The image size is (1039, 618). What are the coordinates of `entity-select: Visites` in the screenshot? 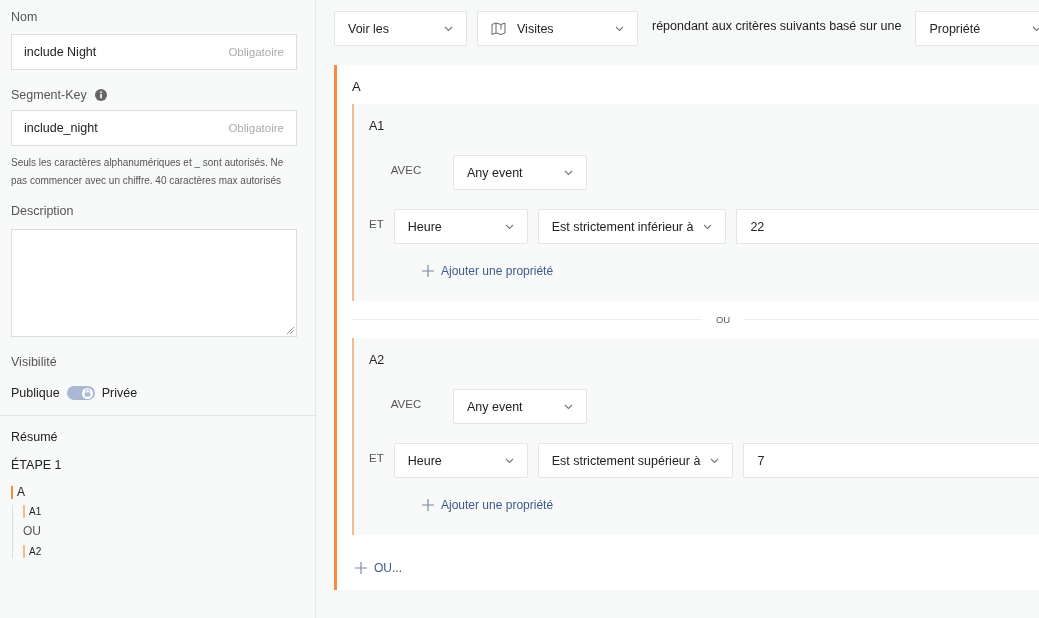 It's located at (557, 28).